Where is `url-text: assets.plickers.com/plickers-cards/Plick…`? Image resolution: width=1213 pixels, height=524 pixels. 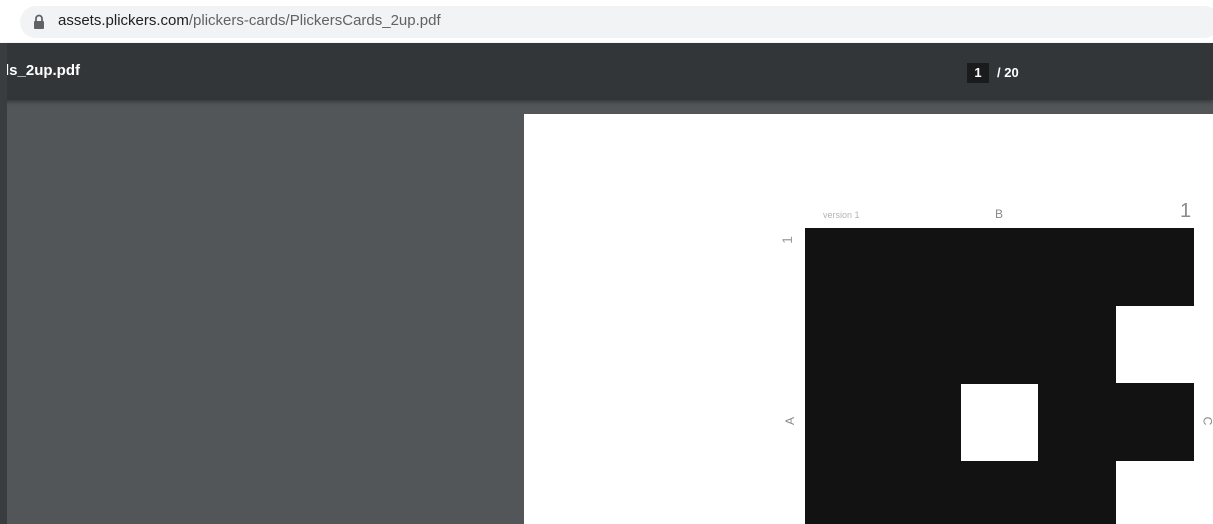
url-text: assets.plickers.com/plickers-cards/Plick… is located at coordinates (249, 21).